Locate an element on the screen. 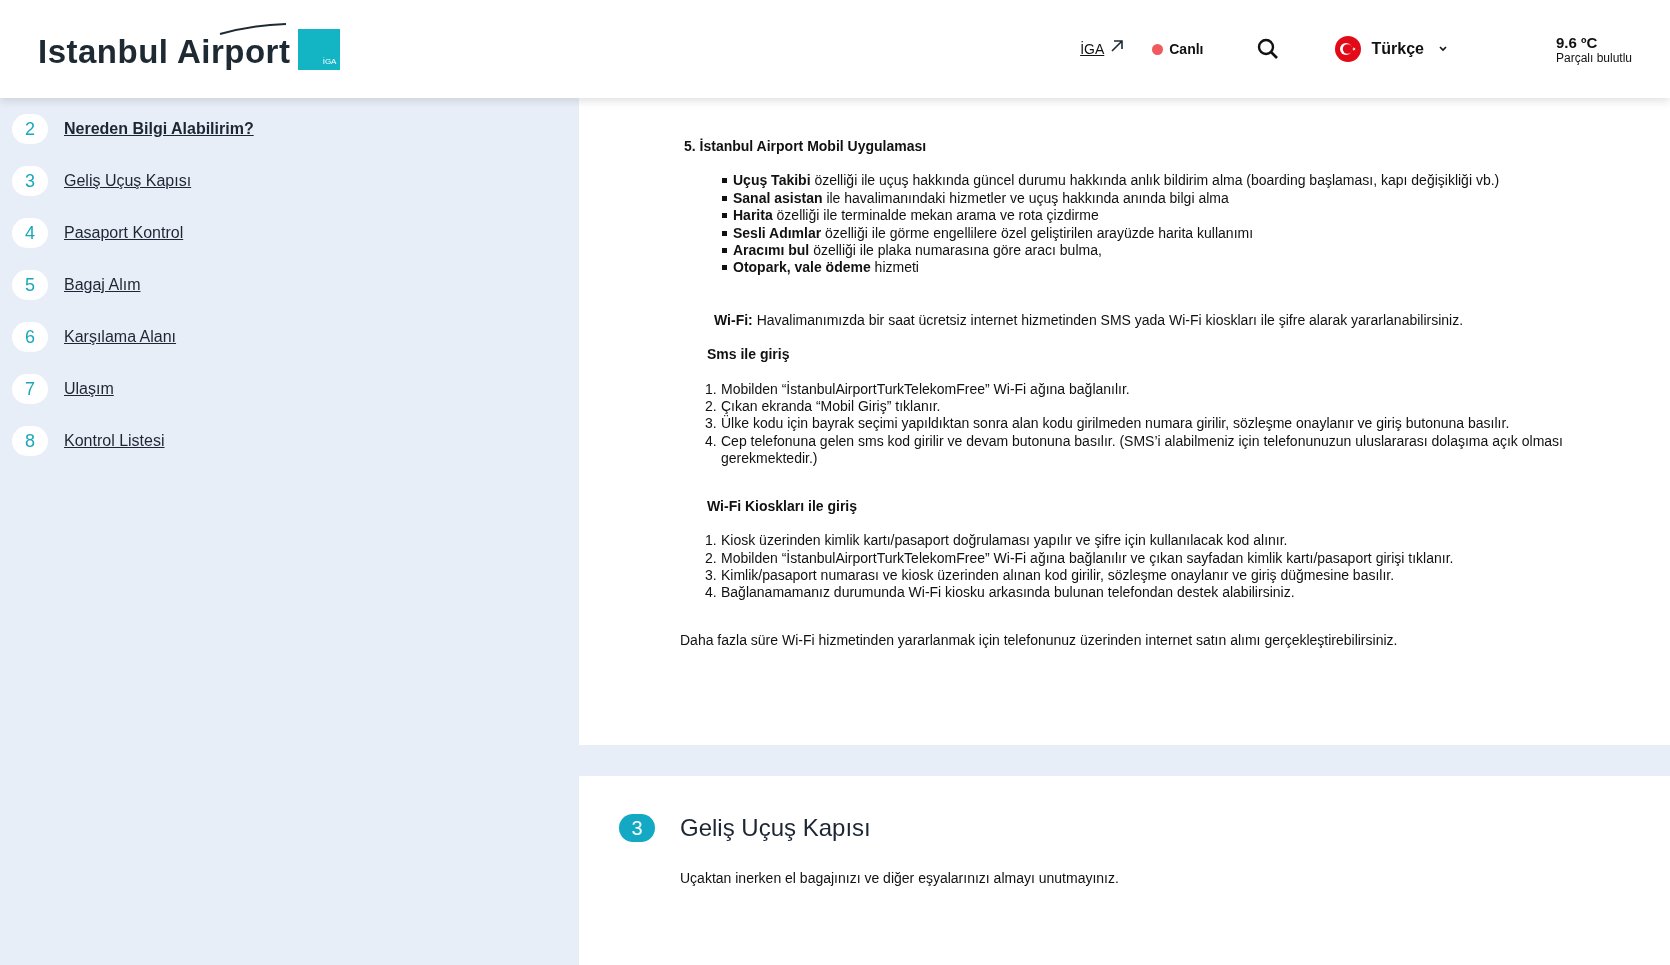 The width and height of the screenshot is (1670, 965). paragraph: Daha fazla süre Wi-Fi hizmetinden yararlanmak için telefonunuz üzerinden internet satın alımı gerçekleştirebilirsiniz. is located at coordinates (1039, 640).